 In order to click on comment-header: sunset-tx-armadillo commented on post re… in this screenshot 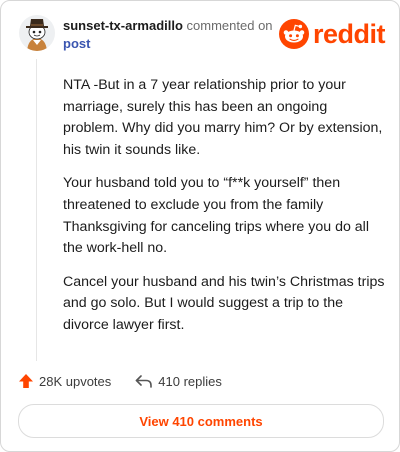, I will do `click(202, 37)`.